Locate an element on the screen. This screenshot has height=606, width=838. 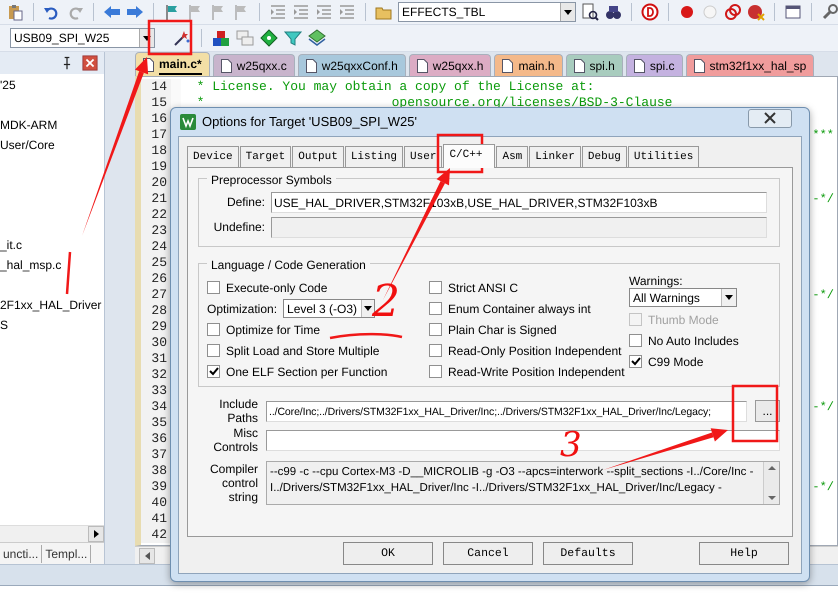
close-button is located at coordinates (770, 118).